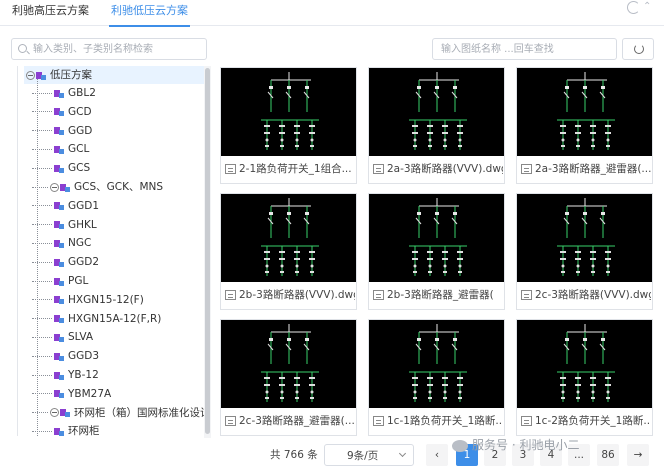 The height and width of the screenshot is (469, 664). I want to click on tree-scrollbar, so click(207, 252).